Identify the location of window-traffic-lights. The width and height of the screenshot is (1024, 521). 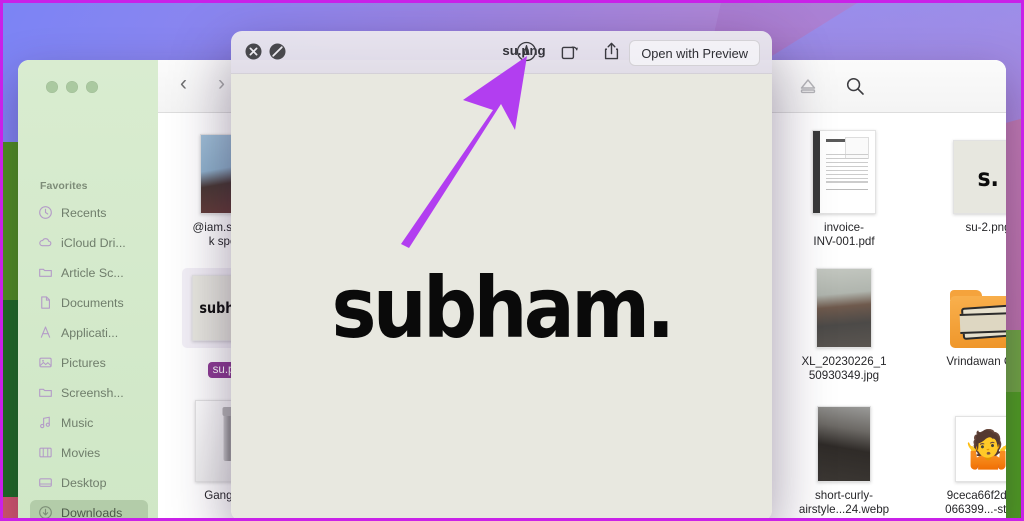
(72, 87).